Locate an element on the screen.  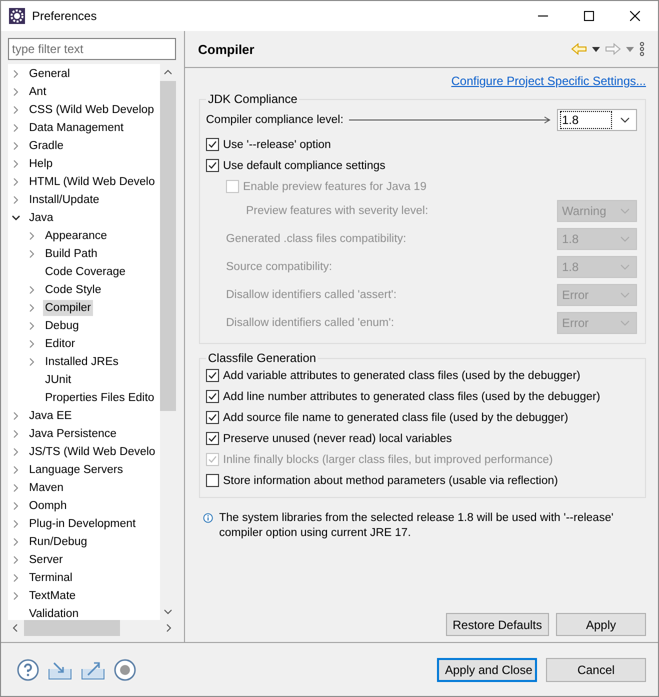
info-message: The system libraries from the selected release 1.8 will be used with '--release' compiler option using current JRE 17. is located at coordinates (416, 526).